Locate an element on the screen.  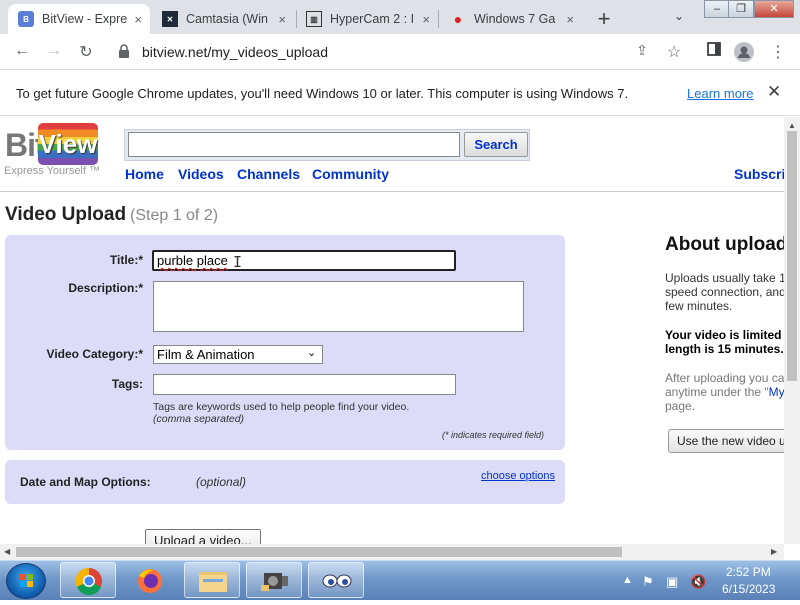
use-new-video-uploader-button: Use the new video u is located at coordinates (726, 441).